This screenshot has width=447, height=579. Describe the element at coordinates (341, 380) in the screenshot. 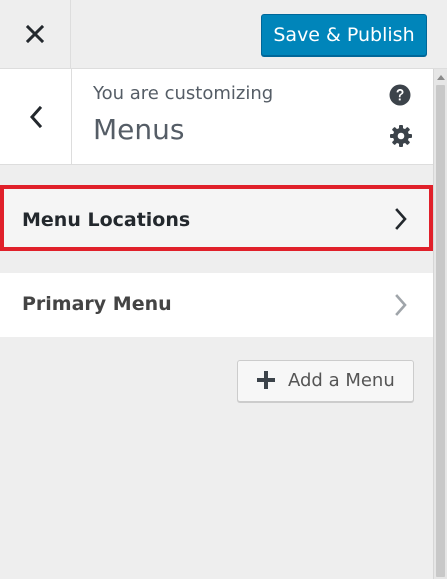

I see `add-menu-label: Add a Menu` at that location.